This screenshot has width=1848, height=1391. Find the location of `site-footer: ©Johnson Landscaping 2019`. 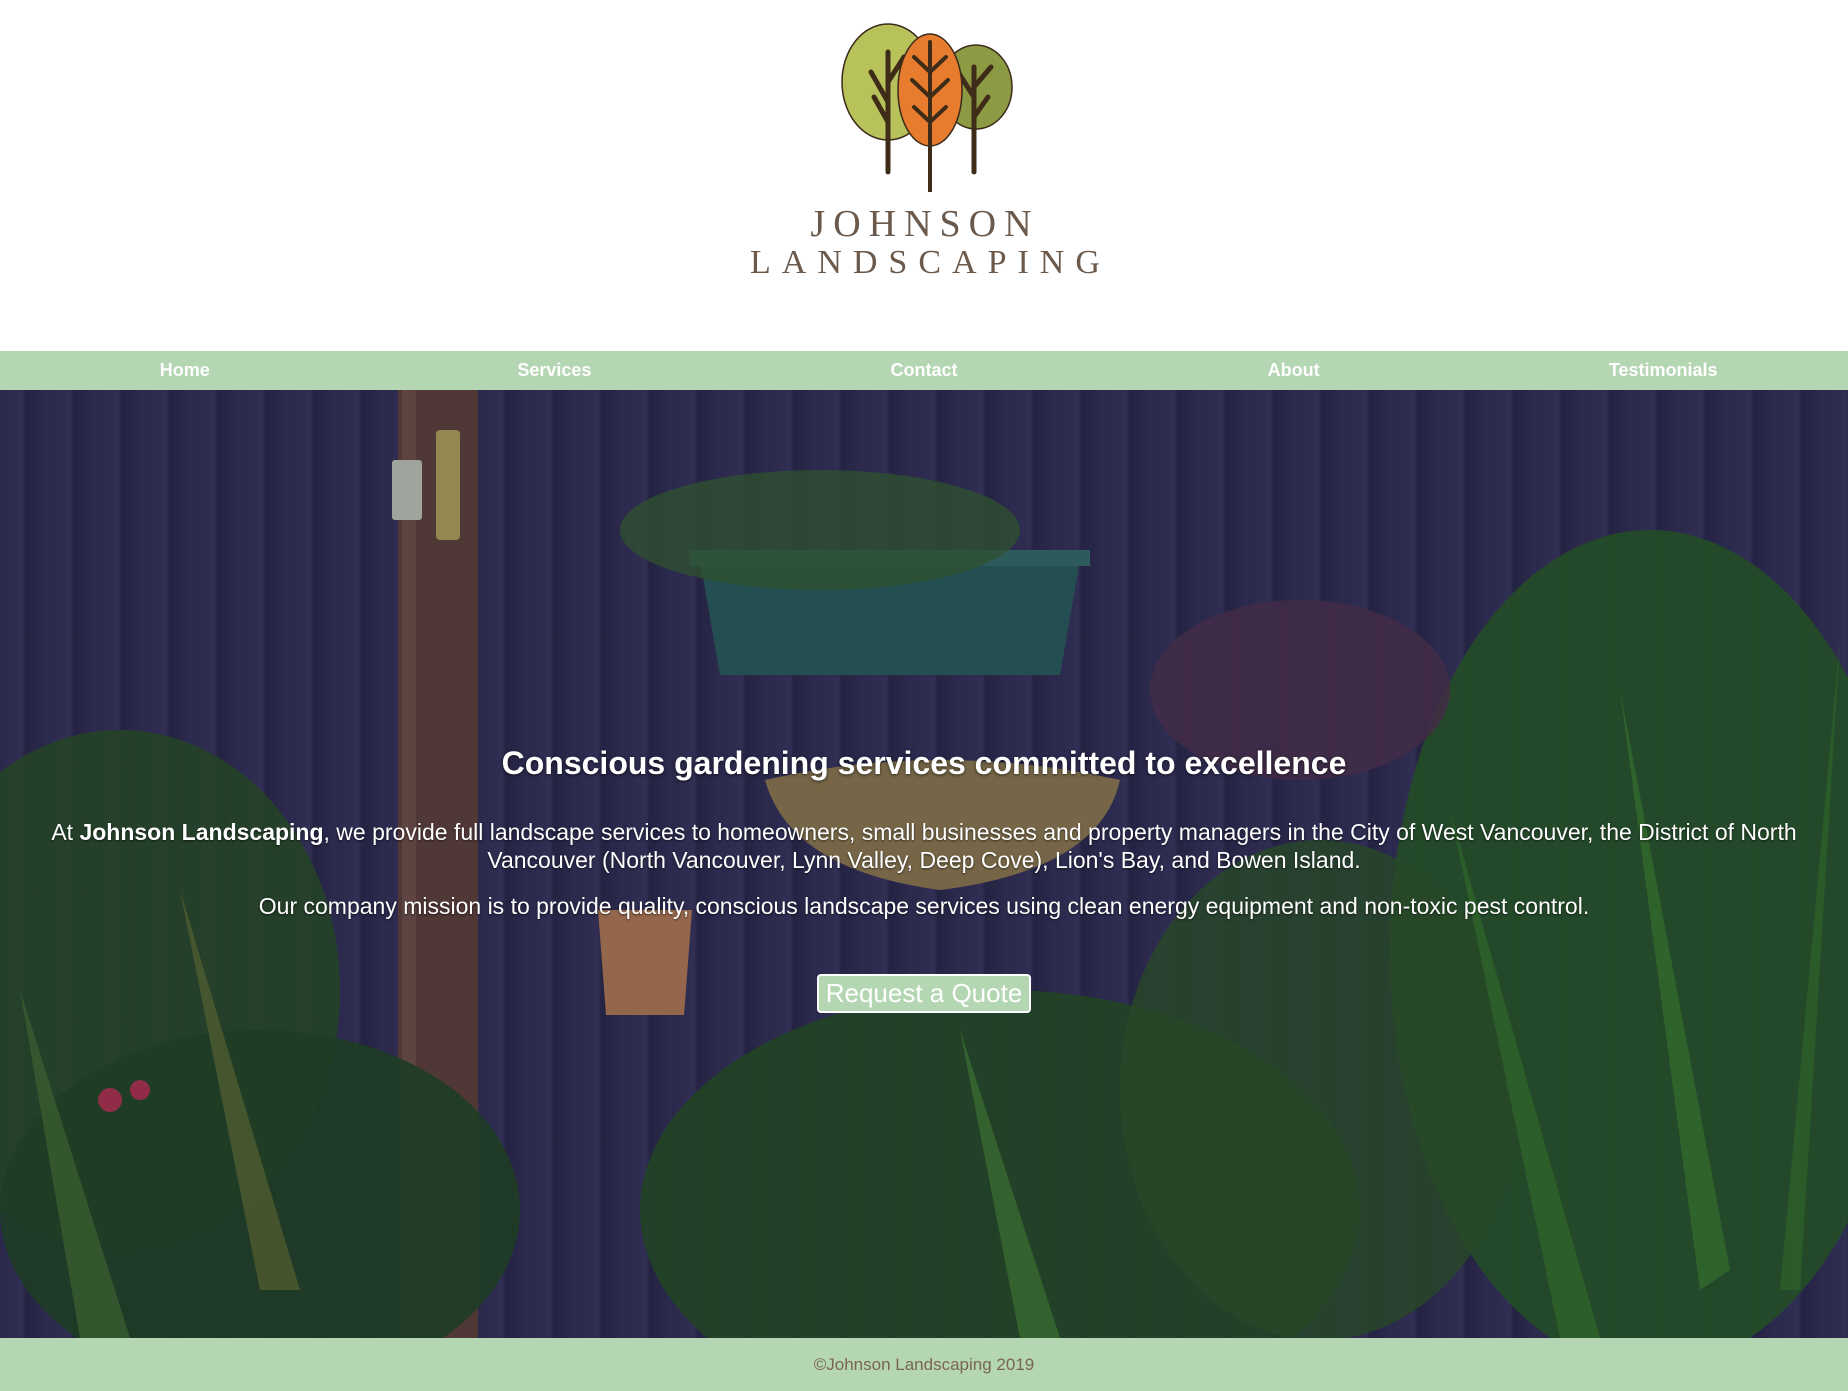

site-footer: ©Johnson Landscaping 2019 is located at coordinates (924, 1364).